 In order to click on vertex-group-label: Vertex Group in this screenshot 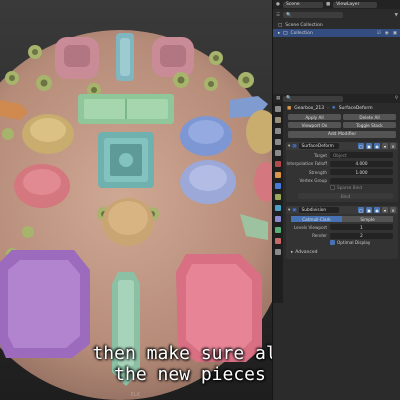, I will do `click(313, 180)`.